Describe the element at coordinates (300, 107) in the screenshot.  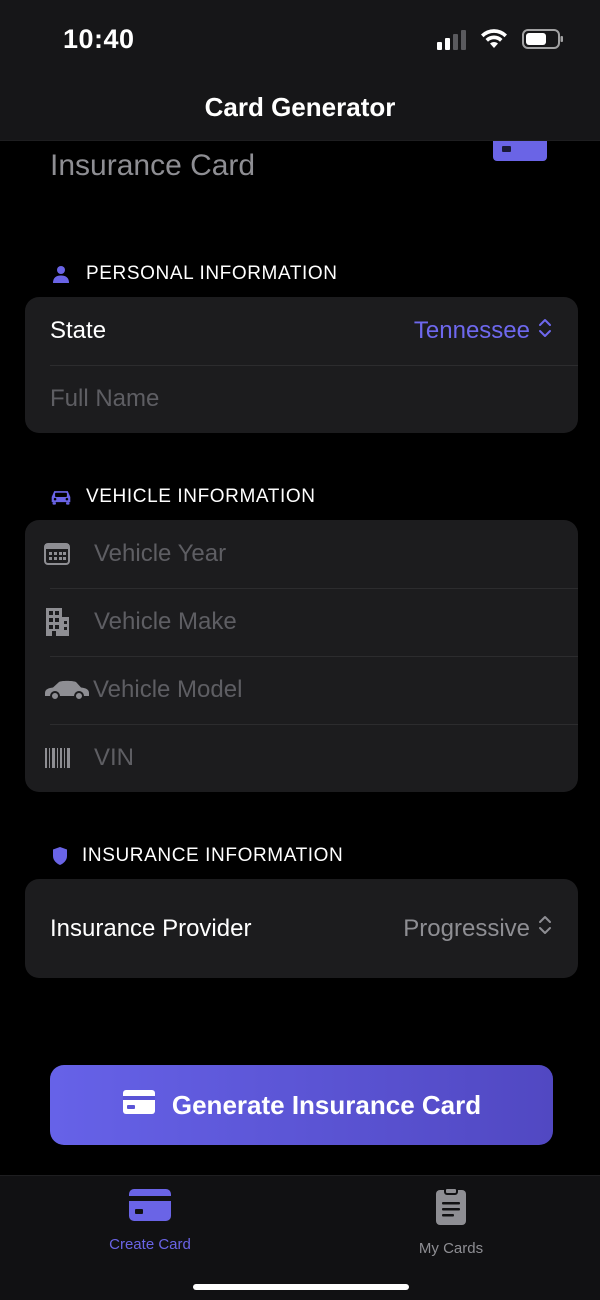
I see `nav-title: Card Generator` at that location.